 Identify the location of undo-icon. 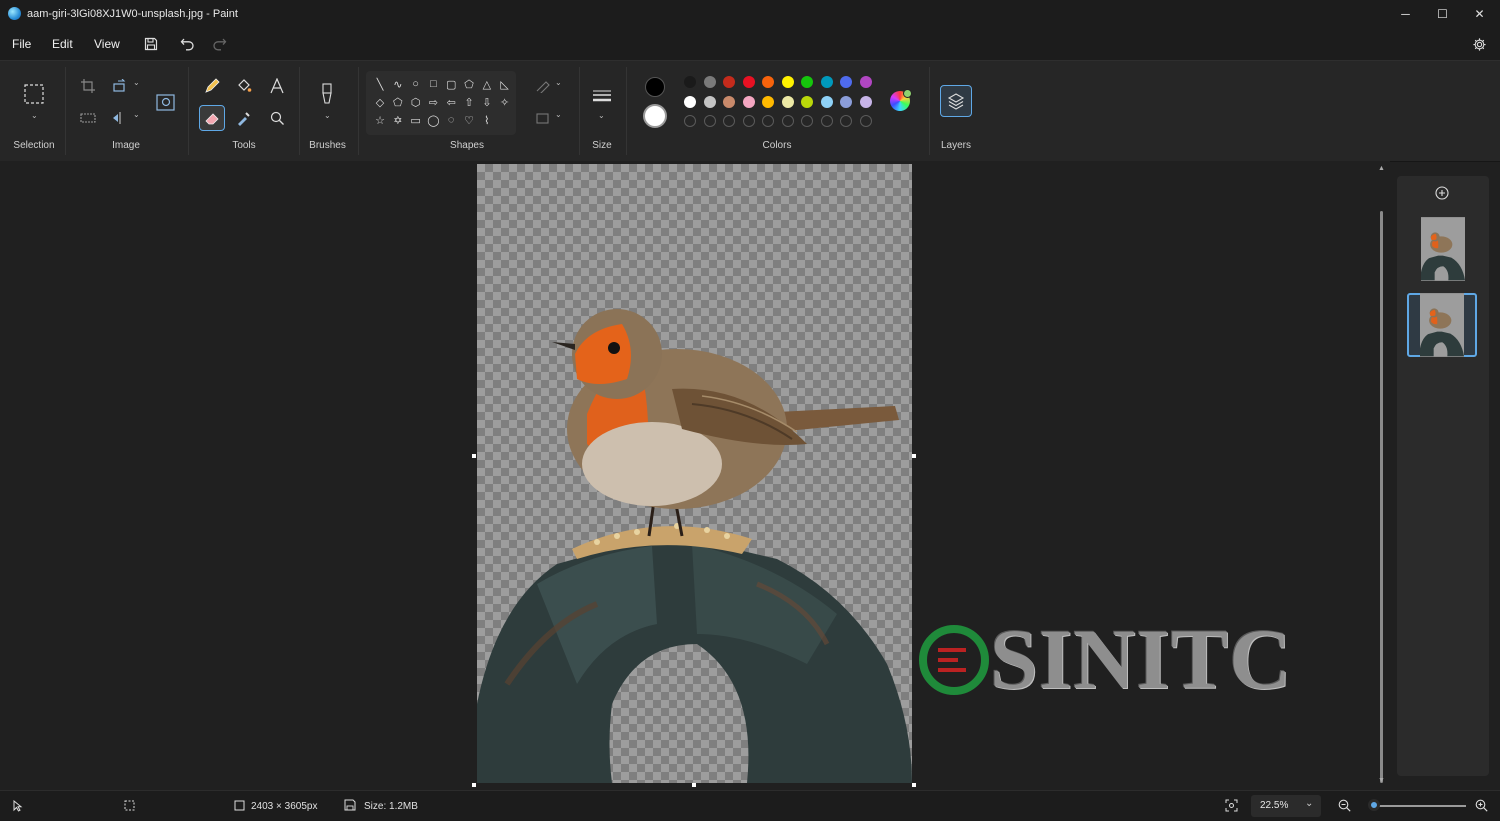
(187, 44).